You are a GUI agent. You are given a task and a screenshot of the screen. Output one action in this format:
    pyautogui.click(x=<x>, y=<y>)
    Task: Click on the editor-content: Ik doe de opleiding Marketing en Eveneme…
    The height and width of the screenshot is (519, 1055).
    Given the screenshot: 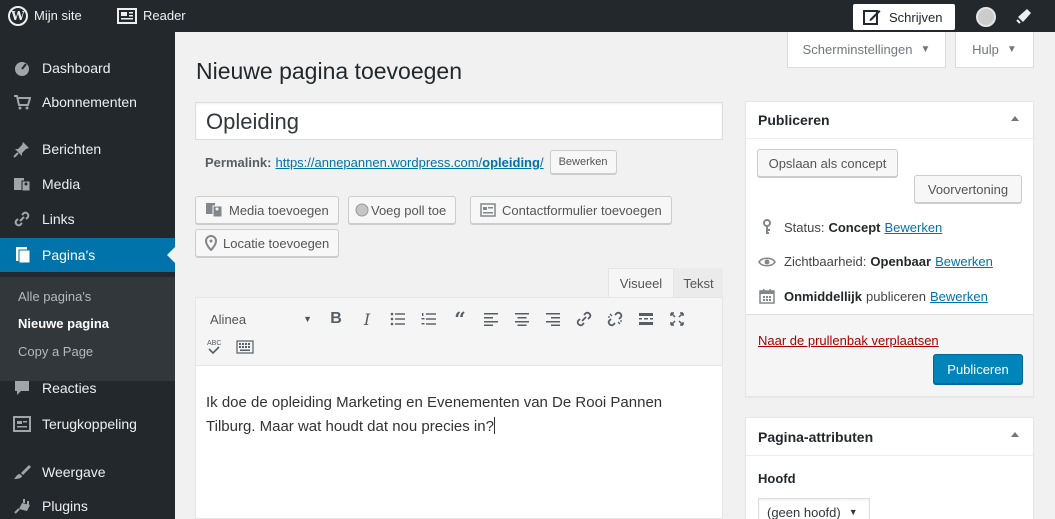 What is the action you would take?
    pyautogui.click(x=456, y=415)
    